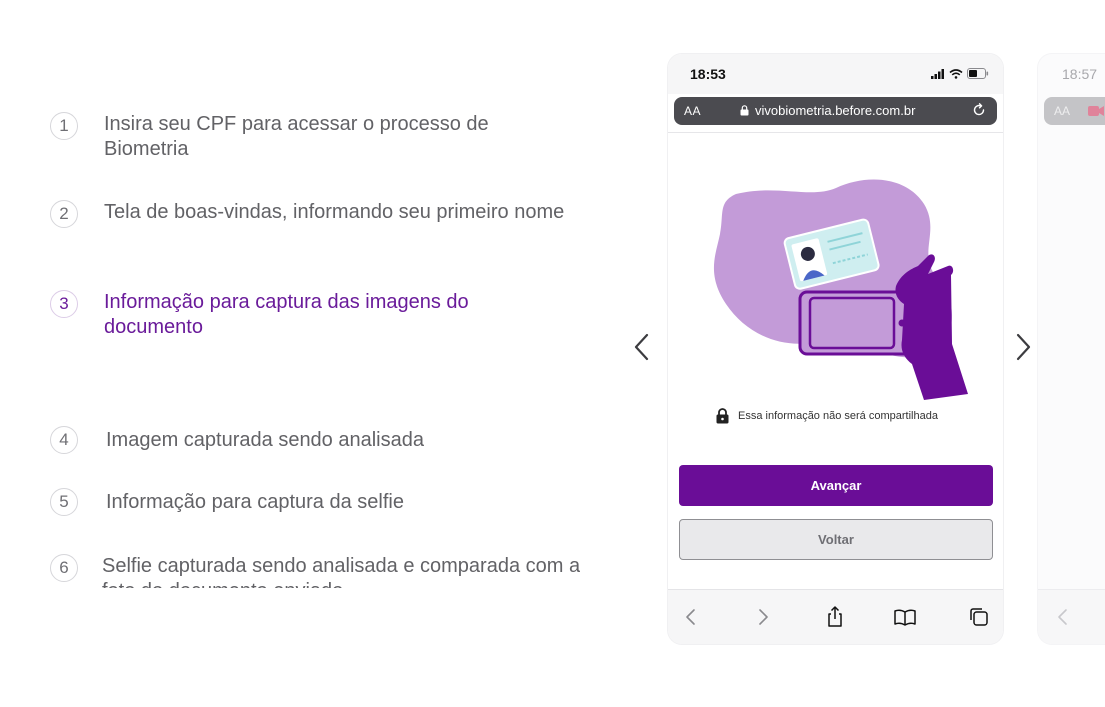  What do you see at coordinates (978, 73) in the screenshot?
I see `battery-icon` at bounding box center [978, 73].